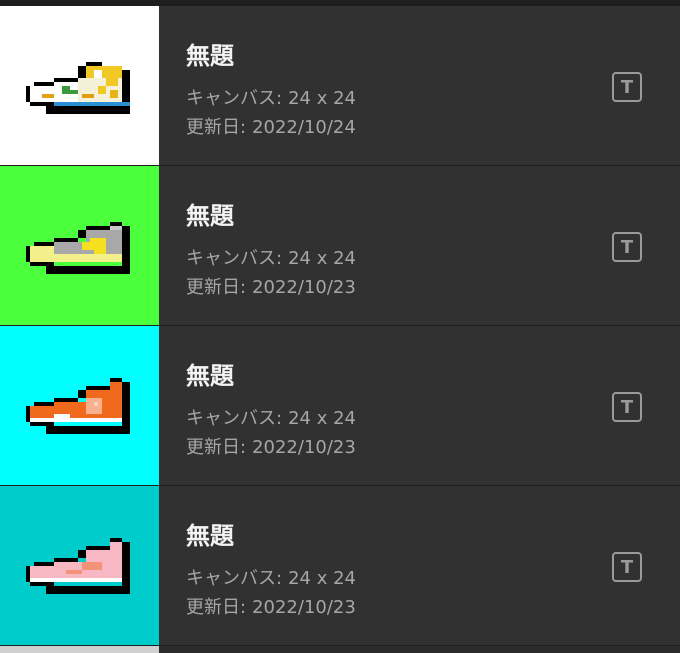  I want to click on next-item-peek, so click(79, 649).